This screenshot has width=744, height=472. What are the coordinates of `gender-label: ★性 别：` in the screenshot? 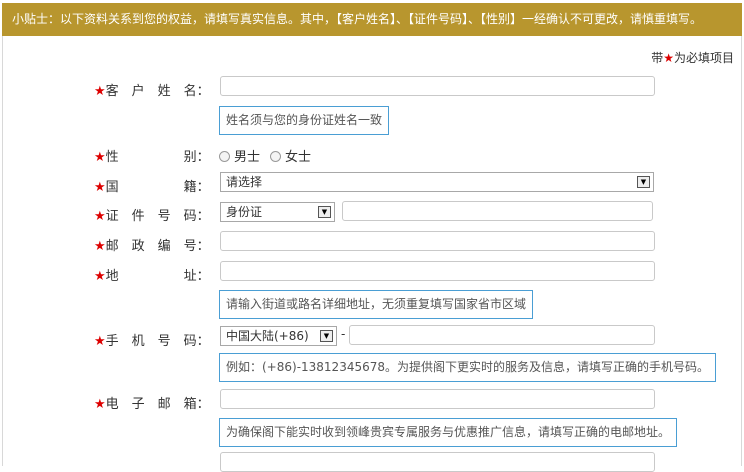 It's located at (152, 157).